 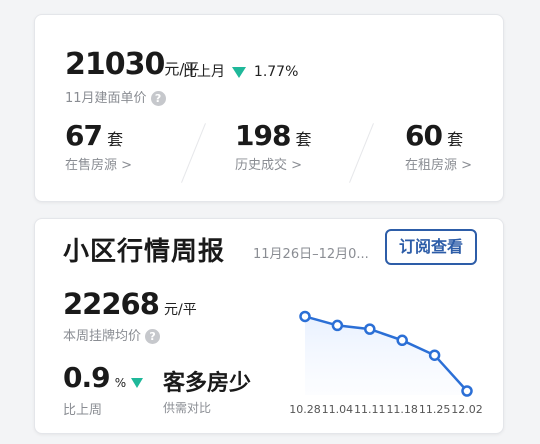 What do you see at coordinates (187, 408) in the screenshot?
I see `supply-demand-caption: 供需对比` at bounding box center [187, 408].